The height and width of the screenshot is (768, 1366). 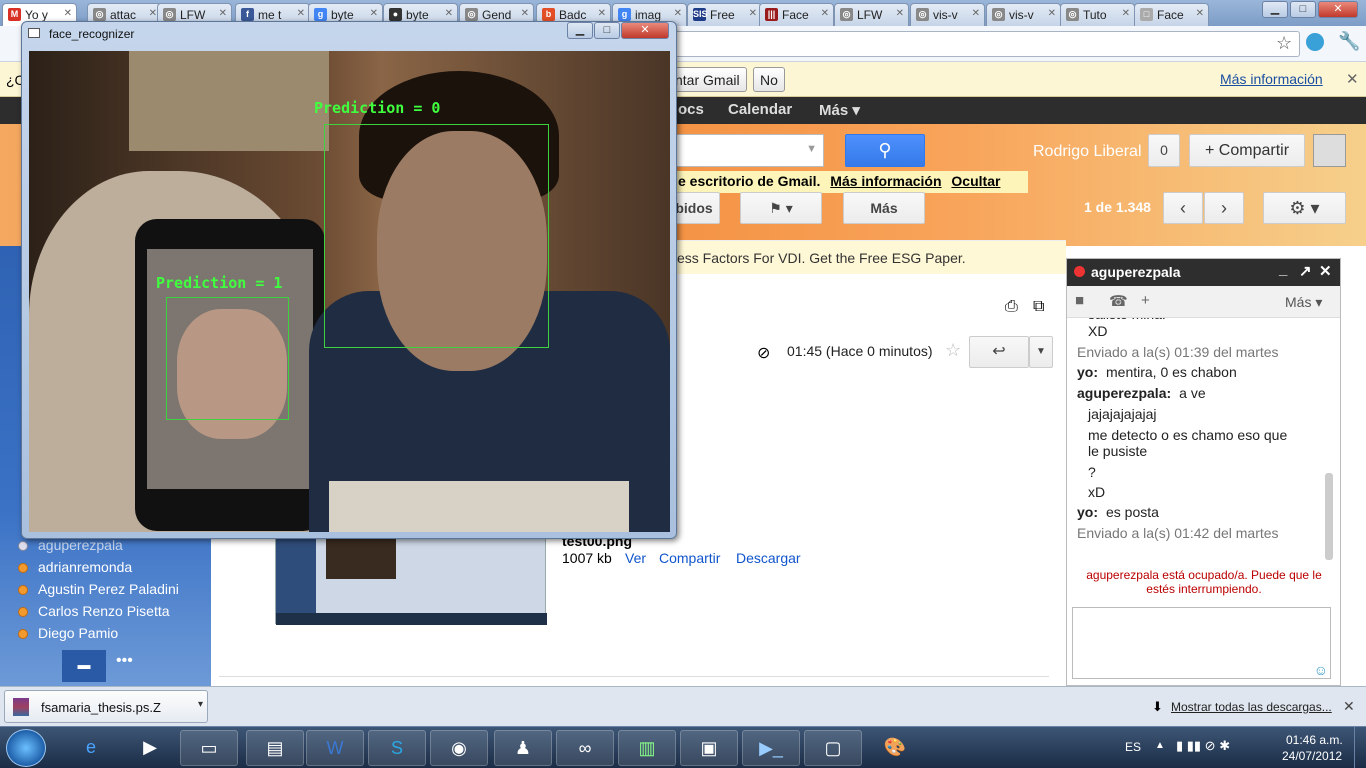 I want to click on attachment-share-link: Compartir, so click(x=689, y=558).